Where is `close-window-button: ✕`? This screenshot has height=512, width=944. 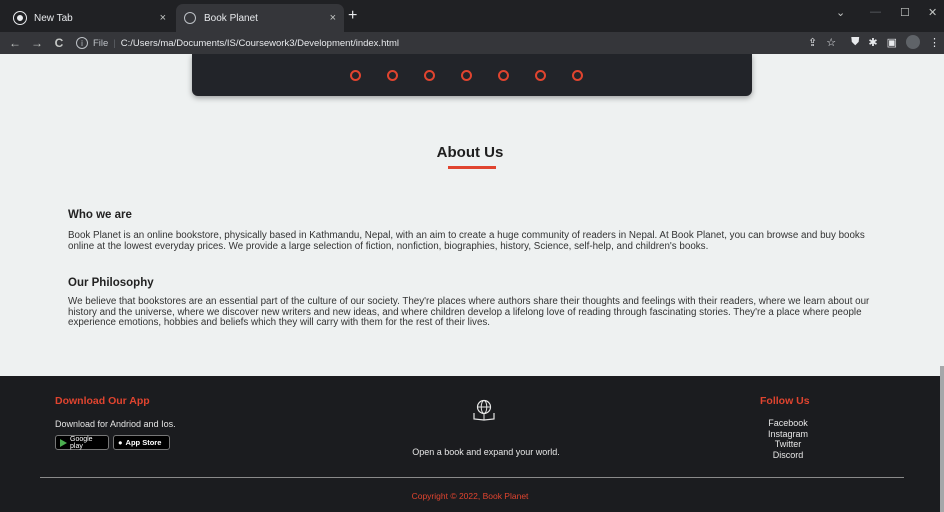 close-window-button: ✕ is located at coordinates (932, 12).